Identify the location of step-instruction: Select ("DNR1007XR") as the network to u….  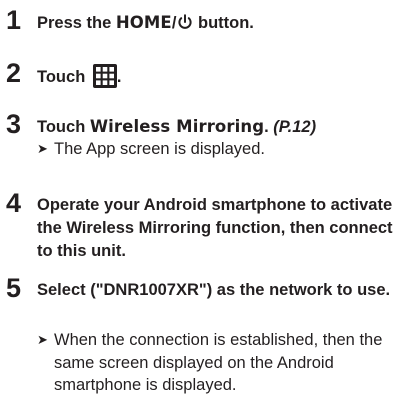
(214, 290).